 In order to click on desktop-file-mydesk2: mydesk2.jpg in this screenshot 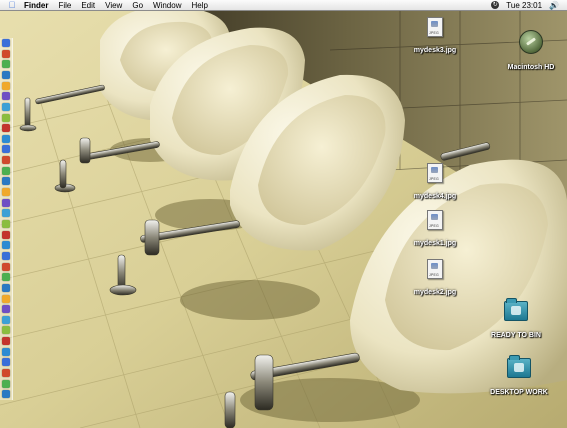, I will do `click(435, 279)`.